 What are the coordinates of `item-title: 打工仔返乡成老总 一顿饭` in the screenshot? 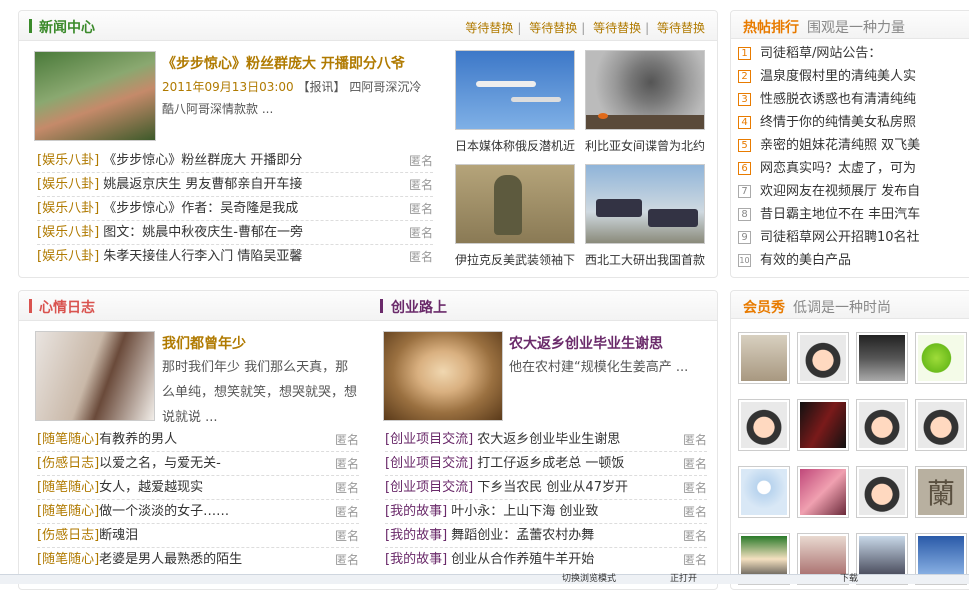 It's located at (550, 463).